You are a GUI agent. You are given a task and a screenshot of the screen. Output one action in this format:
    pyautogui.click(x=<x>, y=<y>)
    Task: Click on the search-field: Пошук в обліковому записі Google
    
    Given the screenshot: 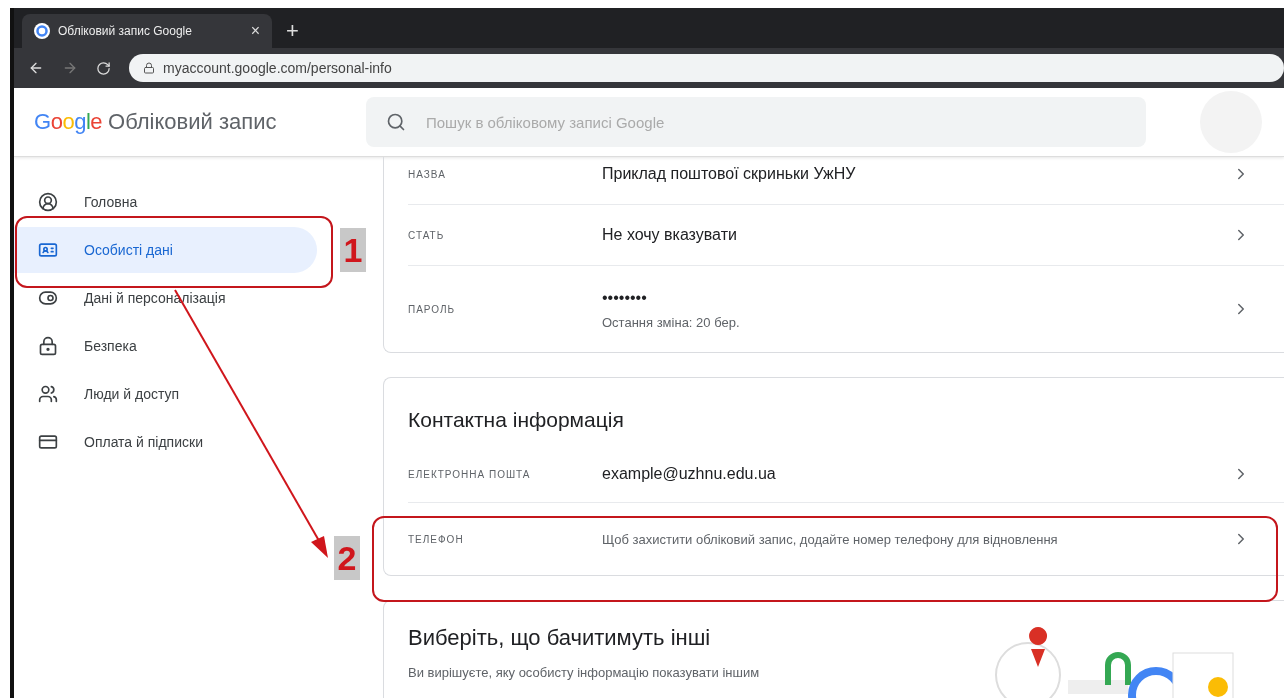 What is the action you would take?
    pyautogui.click(x=756, y=122)
    